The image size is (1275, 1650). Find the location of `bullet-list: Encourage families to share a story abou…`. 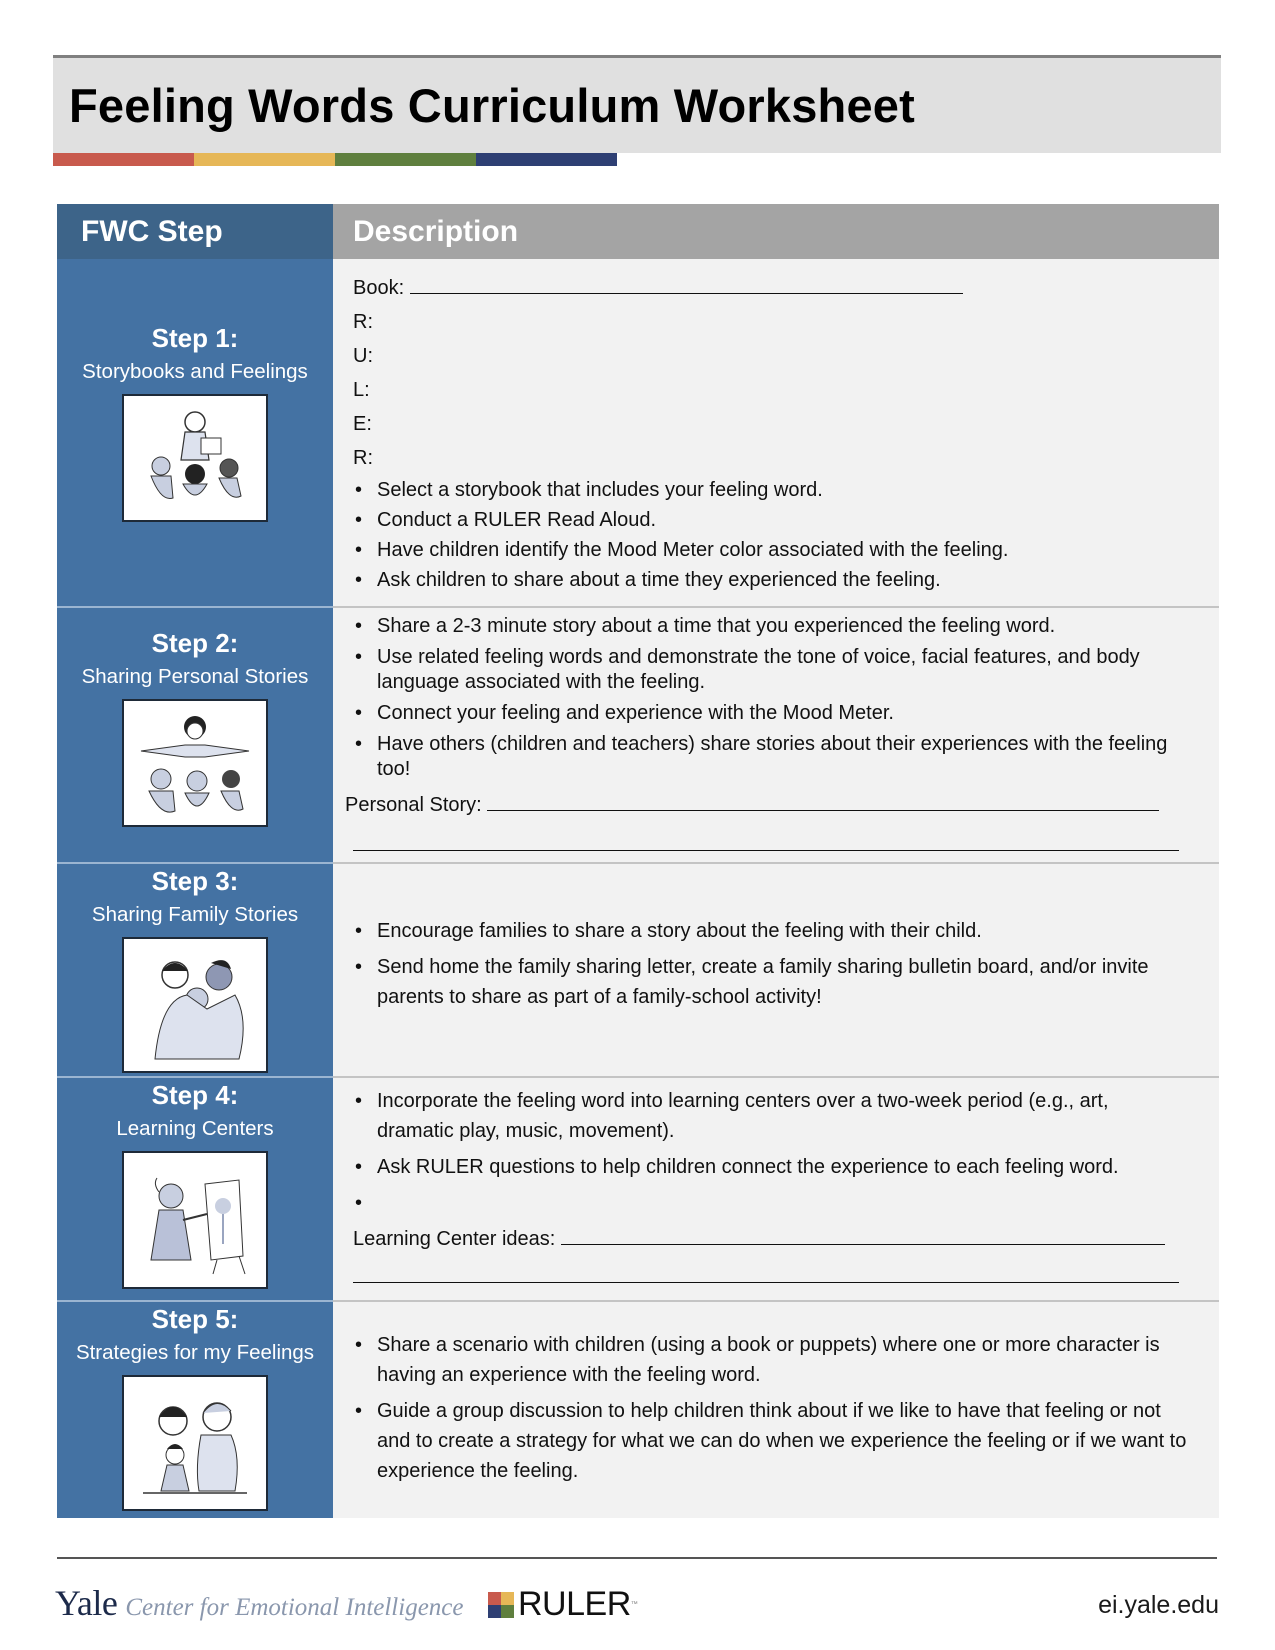

bullet-list: Encourage families to share a story abou… is located at coordinates (786, 964).